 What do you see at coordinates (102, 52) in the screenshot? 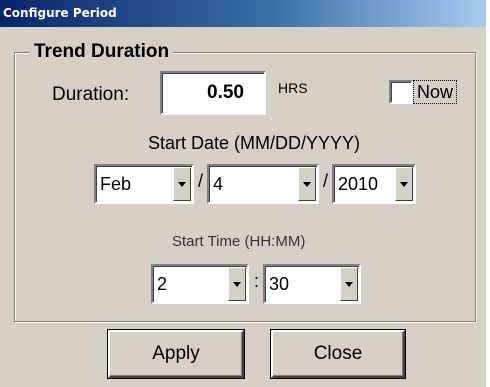
I see `group-title: Trend Duration` at bounding box center [102, 52].